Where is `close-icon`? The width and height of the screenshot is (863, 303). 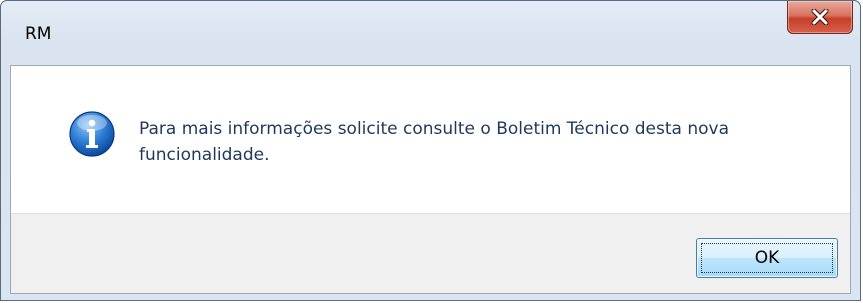 close-icon is located at coordinates (820, 17).